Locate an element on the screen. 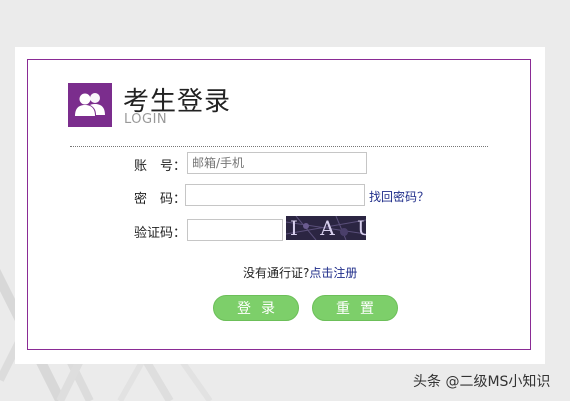  password-input is located at coordinates (275, 195).